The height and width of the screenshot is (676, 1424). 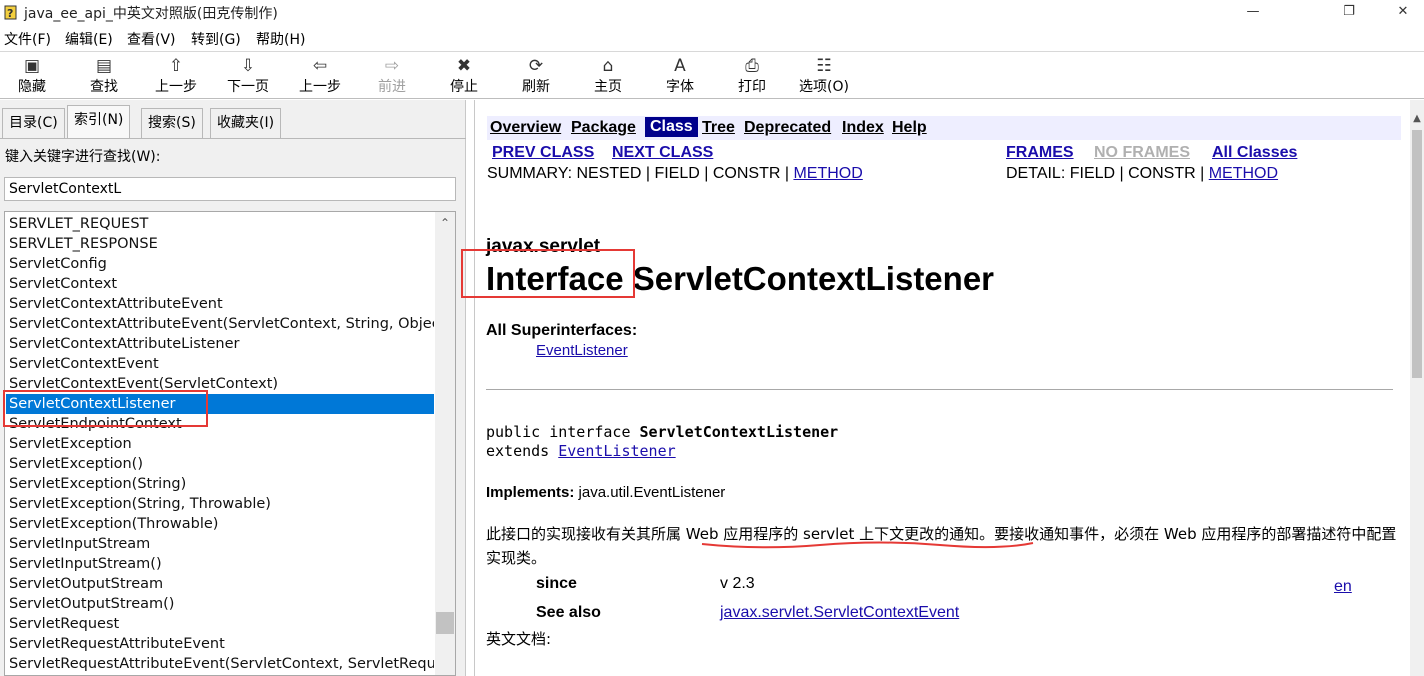 I want to click on toolbar: ▣ 隐藏 ▤ 查找 ⇧ 上一步 ⇩ 下一页 ⇦ 上一步 ⇨ 前进 ✖ 停止 ⟳, so click(x=712, y=75).